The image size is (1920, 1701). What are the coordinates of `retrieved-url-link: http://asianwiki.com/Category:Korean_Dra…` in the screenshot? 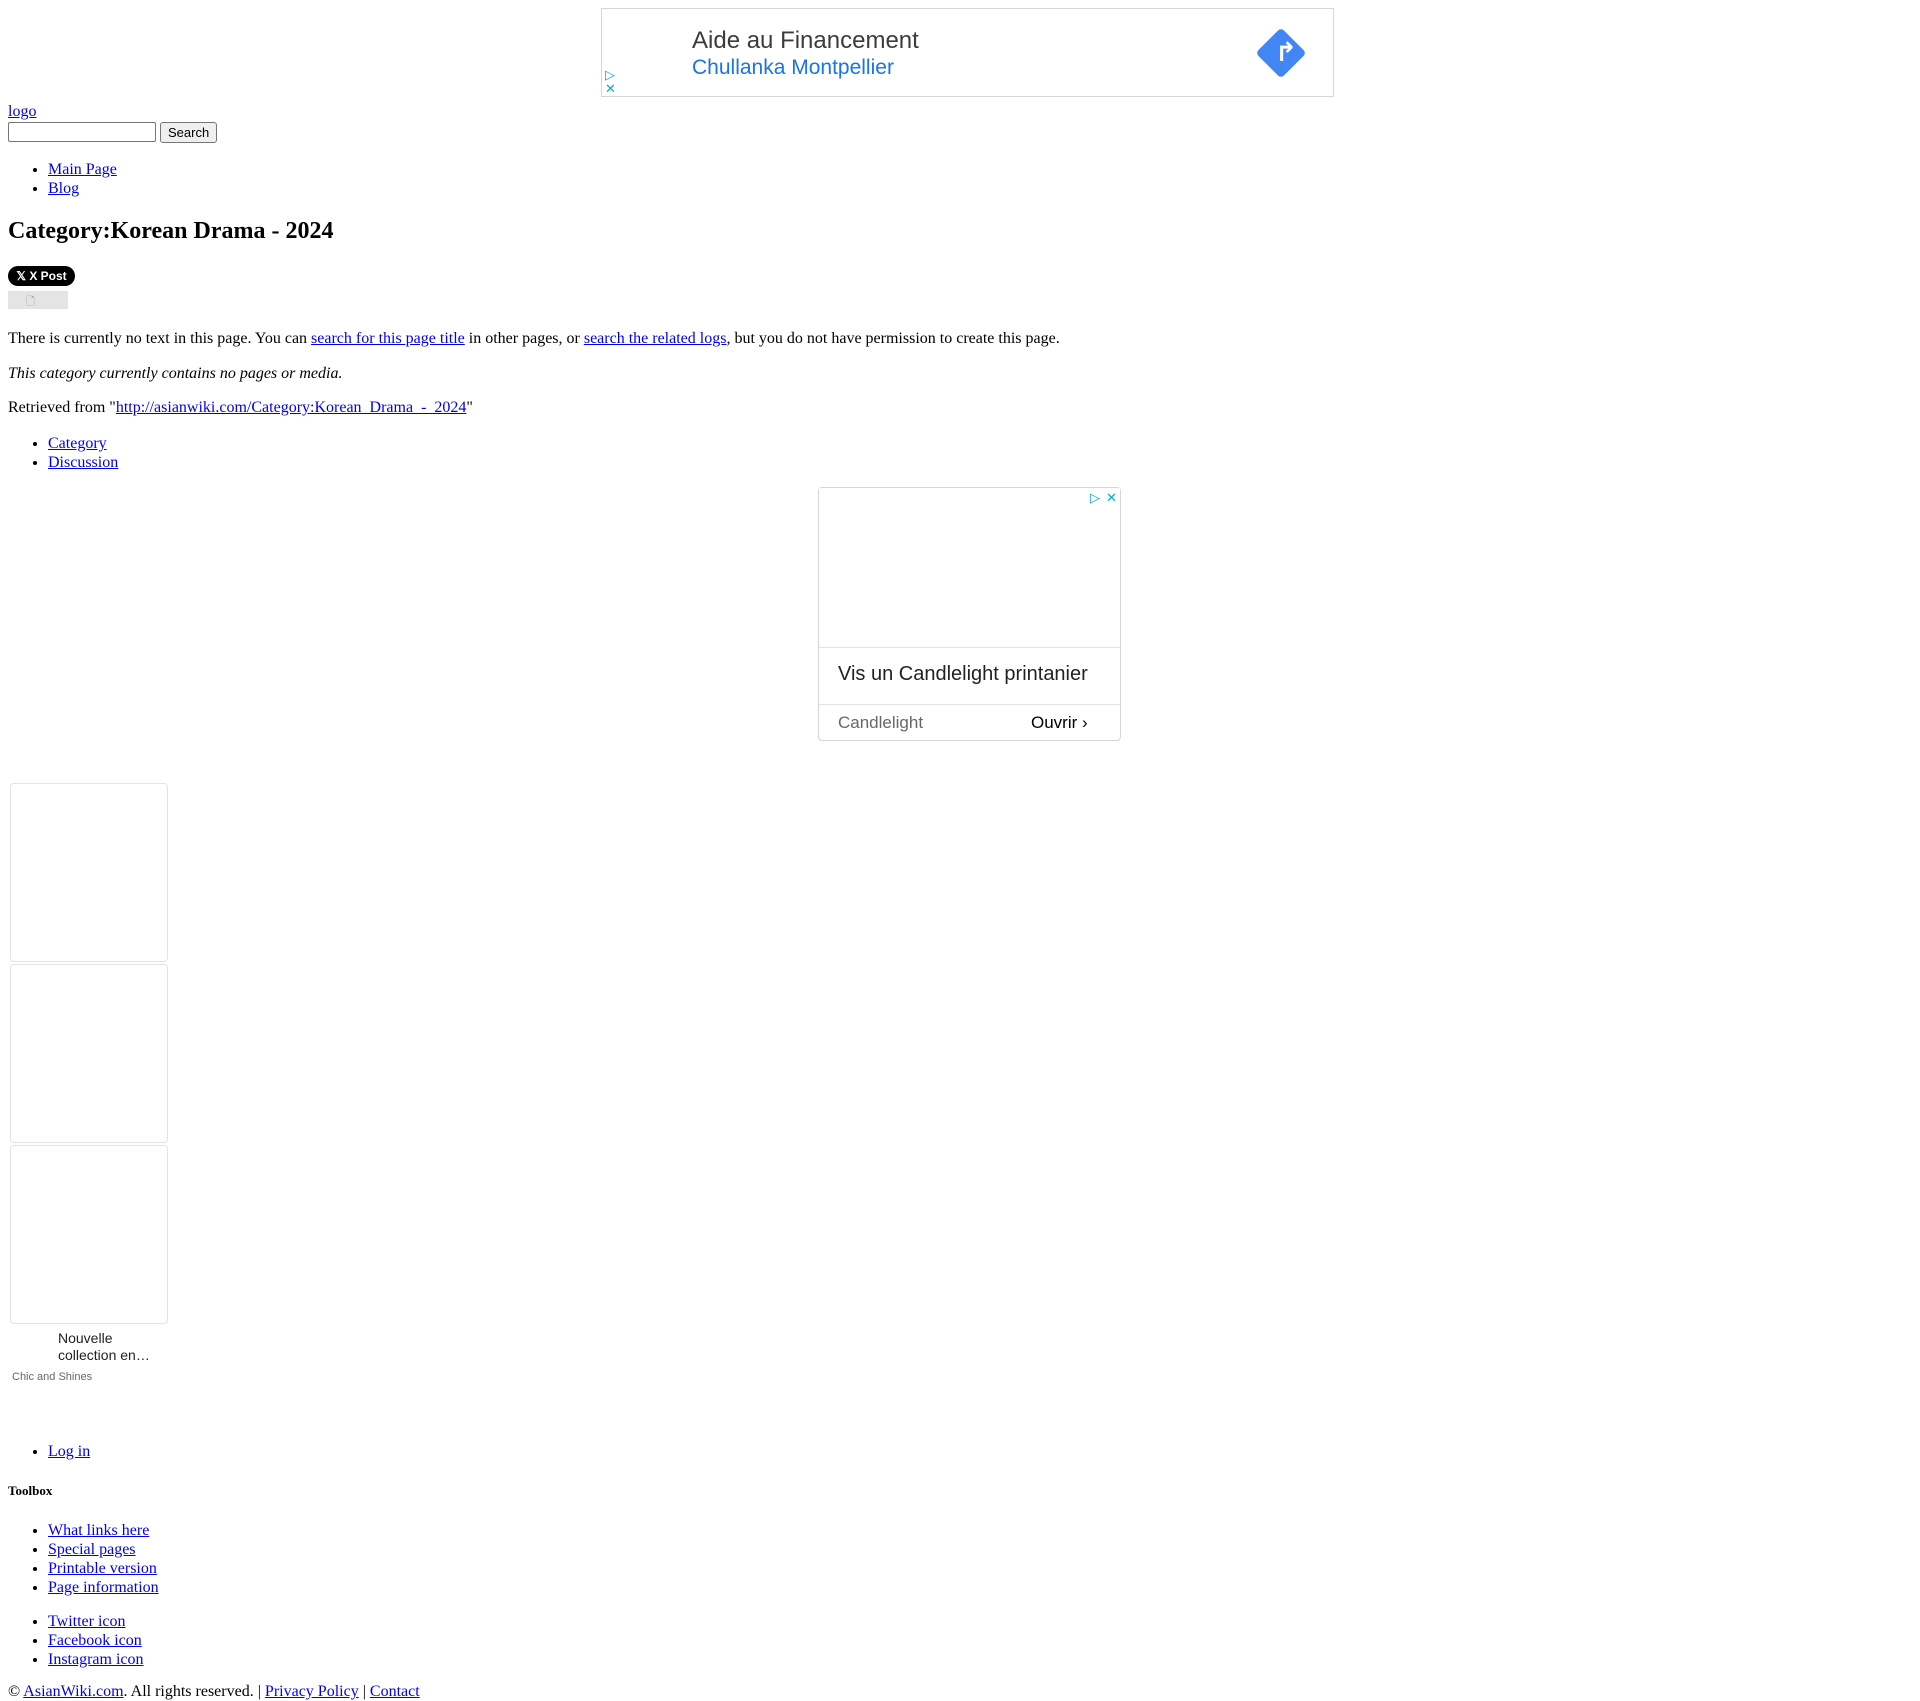 It's located at (291, 407).